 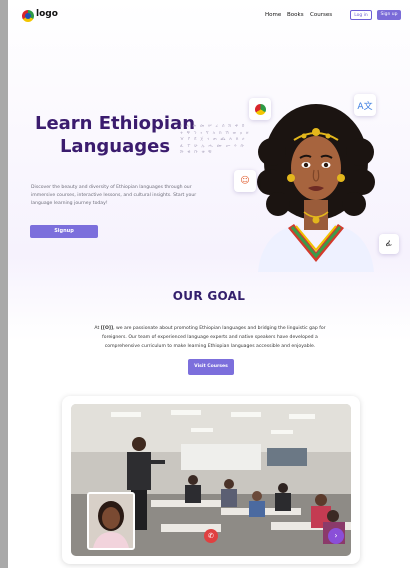 What do you see at coordinates (389, 15) in the screenshot?
I see `signup-button-top: Sign up` at bounding box center [389, 15].